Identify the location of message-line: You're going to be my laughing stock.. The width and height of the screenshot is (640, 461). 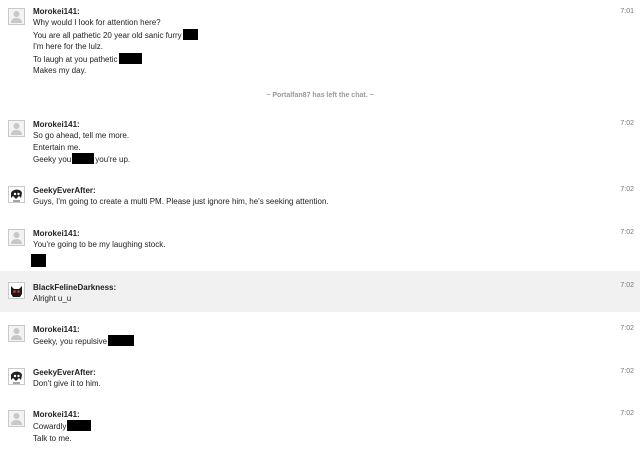
(99, 244).